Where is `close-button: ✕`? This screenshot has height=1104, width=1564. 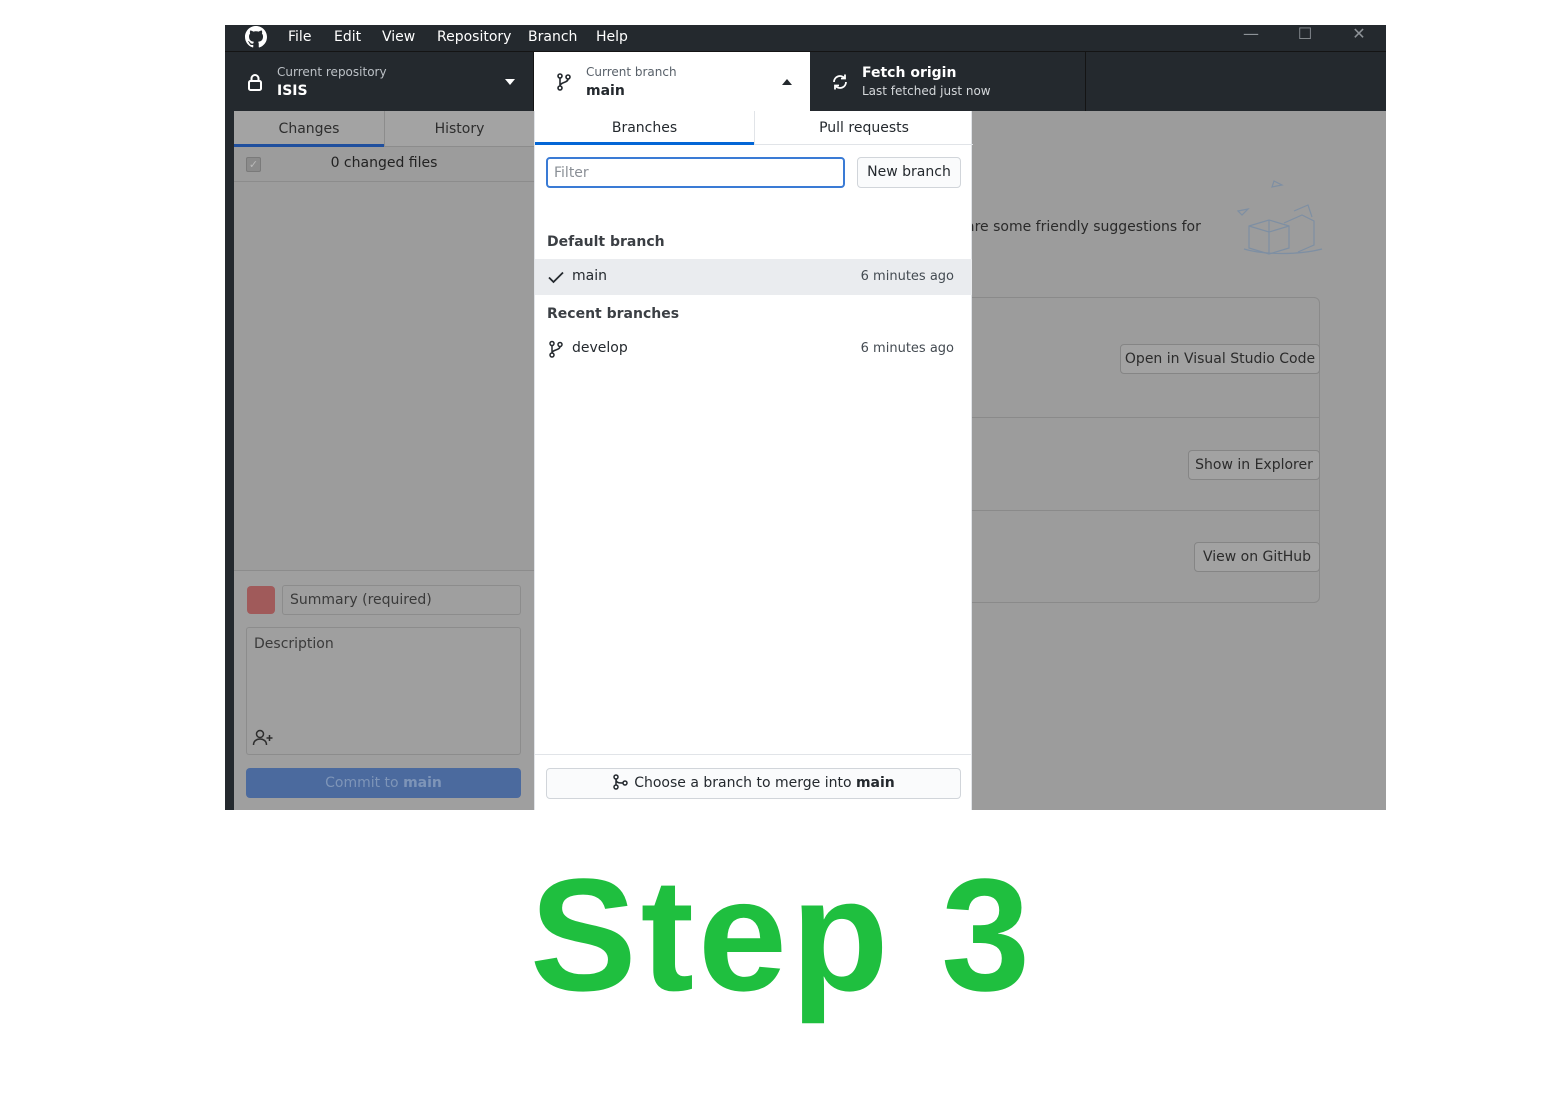 close-button: ✕ is located at coordinates (1359, 35).